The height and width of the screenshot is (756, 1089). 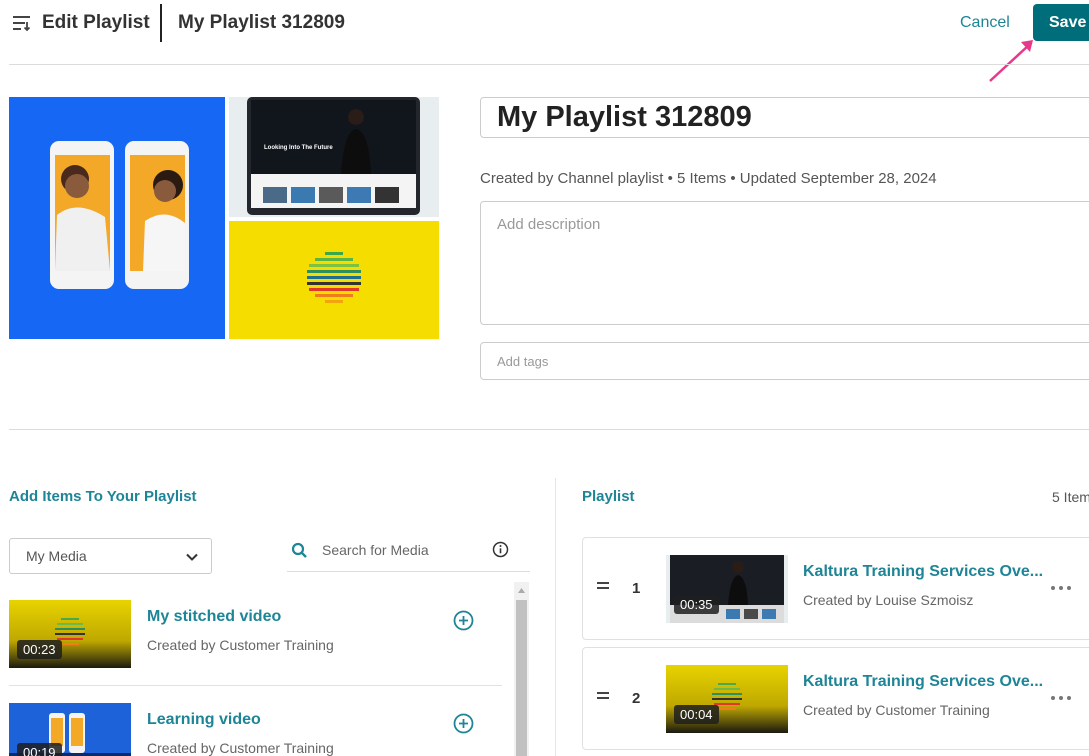 I want to click on section-separator, so click(x=549, y=429).